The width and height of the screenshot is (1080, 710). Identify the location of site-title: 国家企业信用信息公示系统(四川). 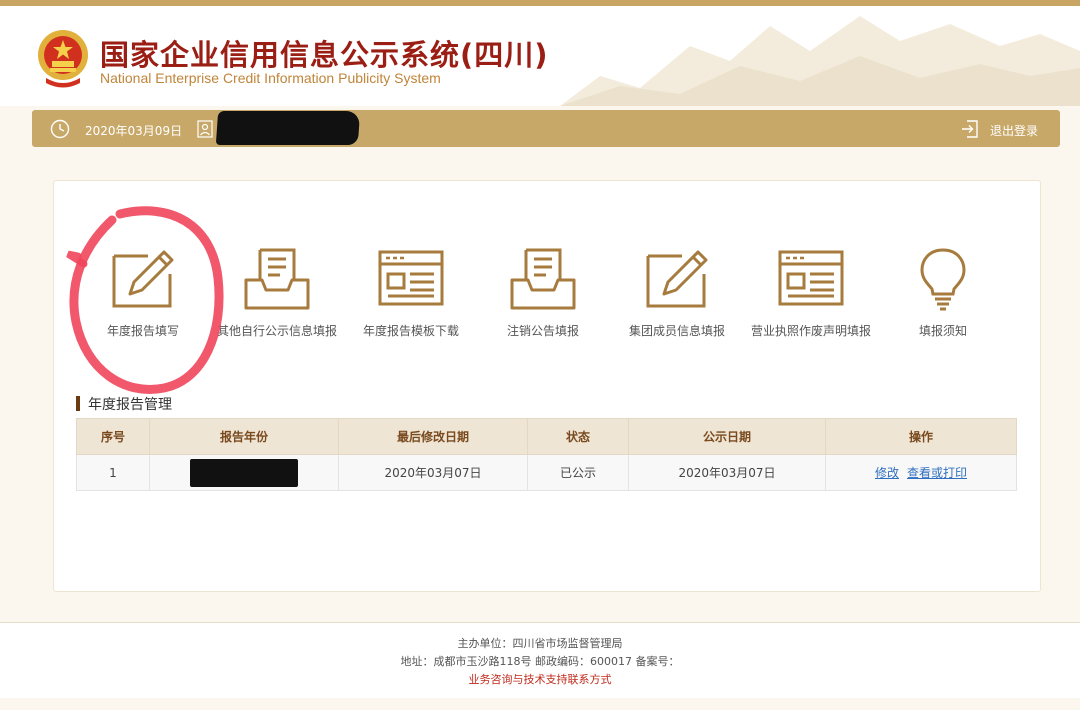
(324, 53).